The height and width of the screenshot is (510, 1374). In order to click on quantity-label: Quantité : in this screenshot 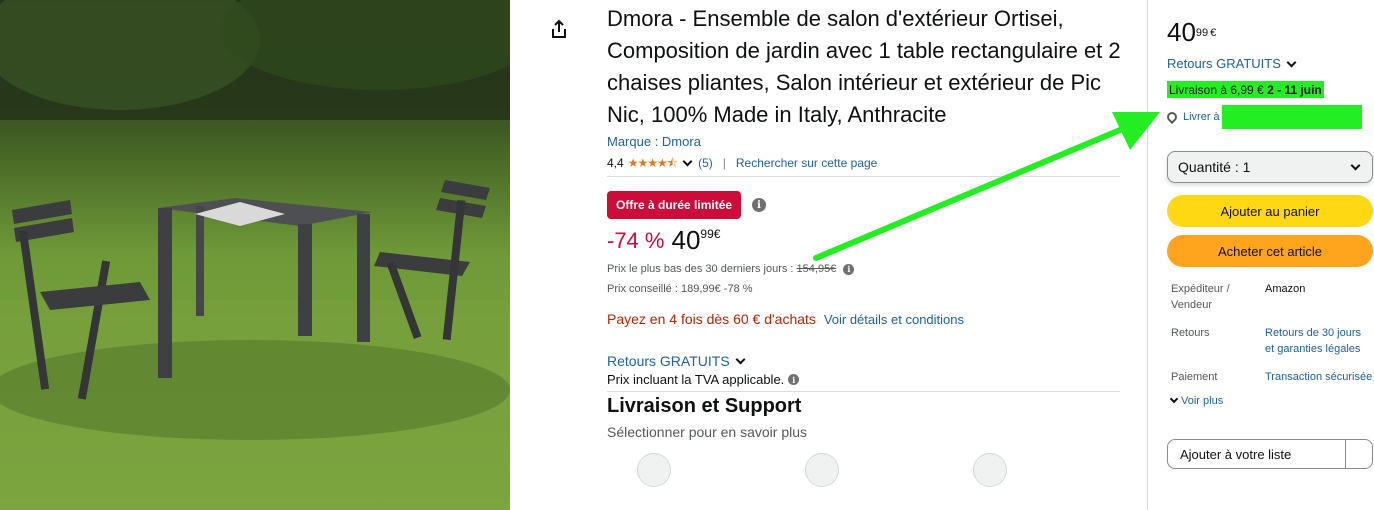, I will do `click(1208, 167)`.